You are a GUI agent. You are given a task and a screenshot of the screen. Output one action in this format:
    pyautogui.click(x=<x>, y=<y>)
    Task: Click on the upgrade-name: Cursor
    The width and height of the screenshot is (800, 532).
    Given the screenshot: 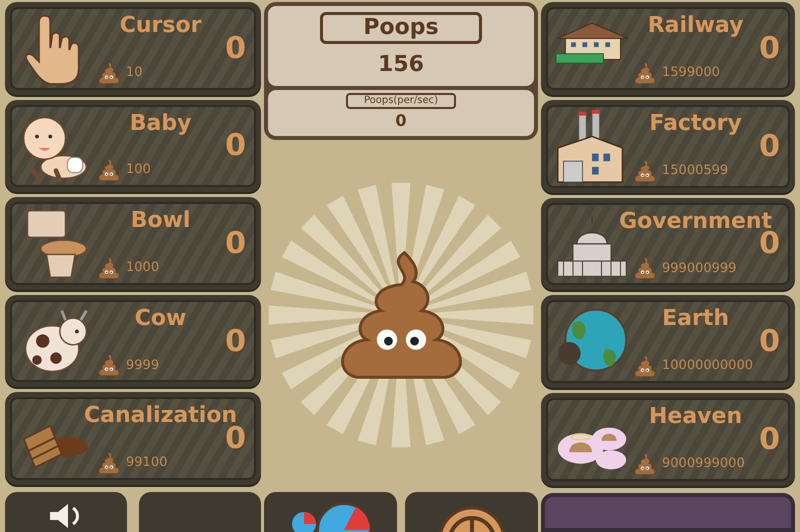 What is the action you would take?
    pyautogui.click(x=161, y=26)
    